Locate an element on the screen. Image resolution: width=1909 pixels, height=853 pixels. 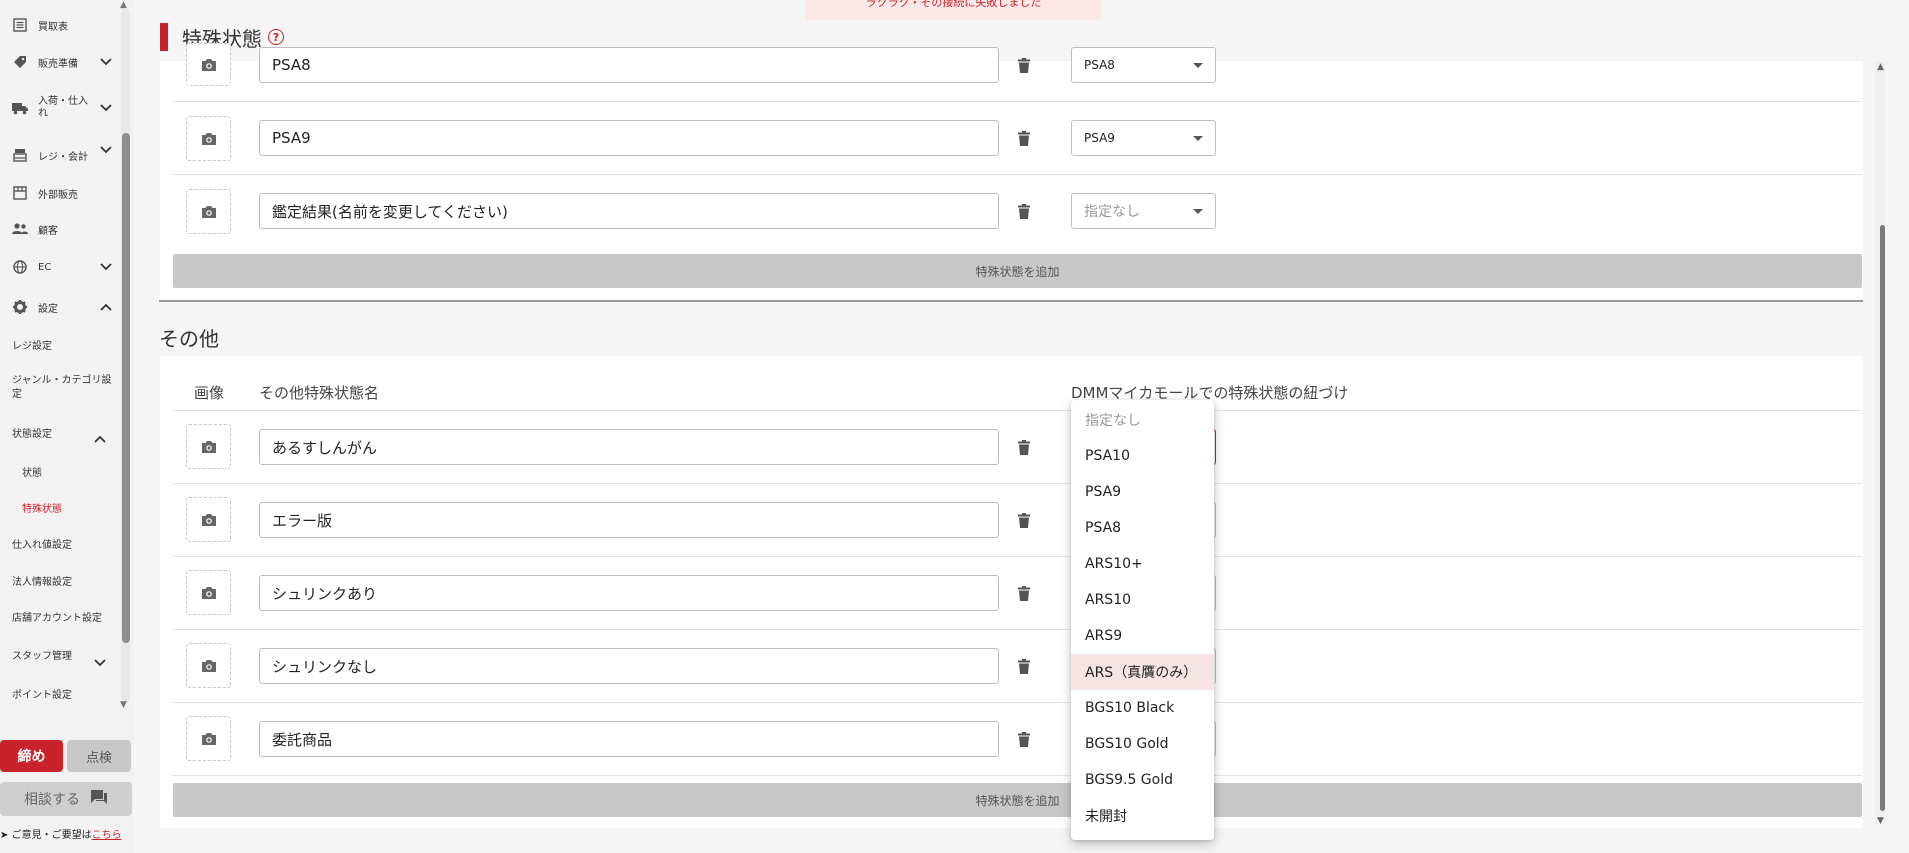
consult-label: 相談する is located at coordinates (52, 800).